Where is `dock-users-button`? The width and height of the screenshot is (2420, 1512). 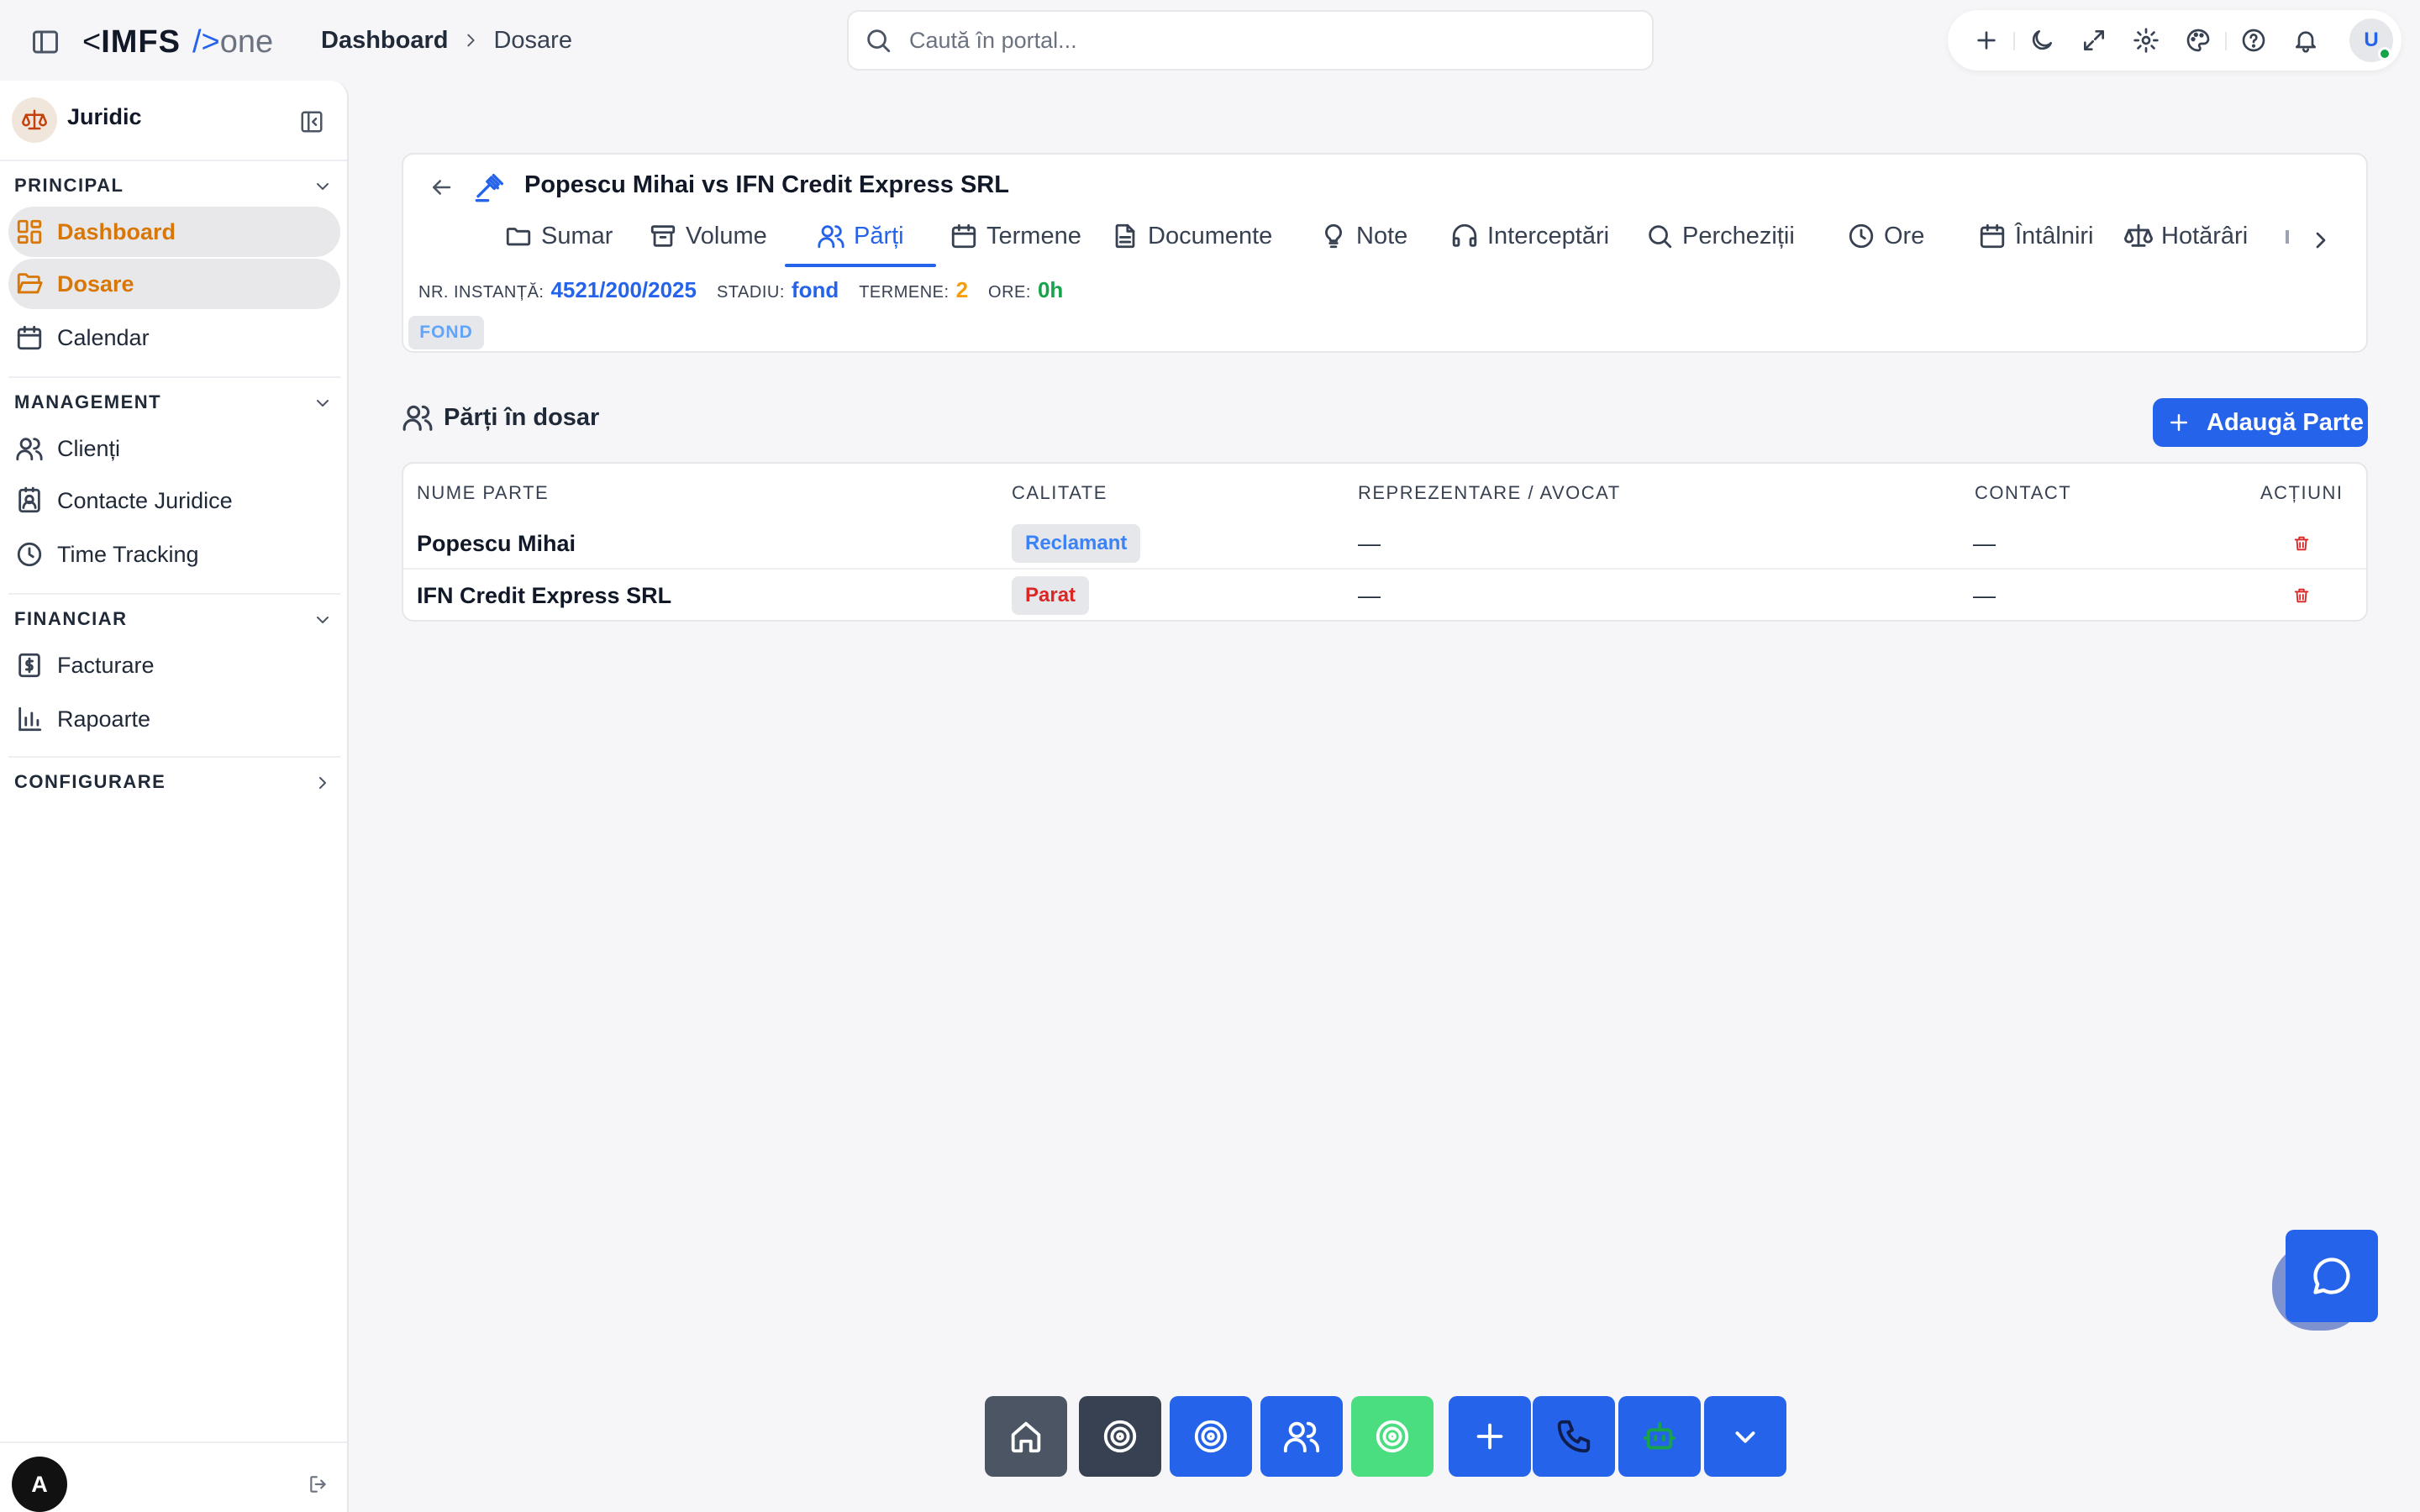
dock-users-button is located at coordinates (1301, 1436).